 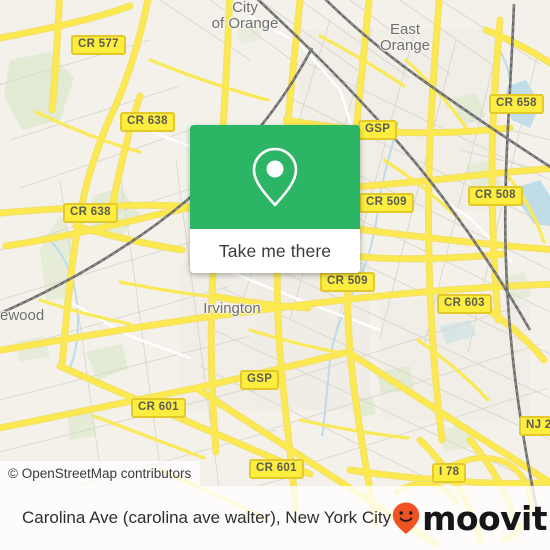 What do you see at coordinates (147, 122) in the screenshot?
I see `shield-cr-638-top: CR 638` at bounding box center [147, 122].